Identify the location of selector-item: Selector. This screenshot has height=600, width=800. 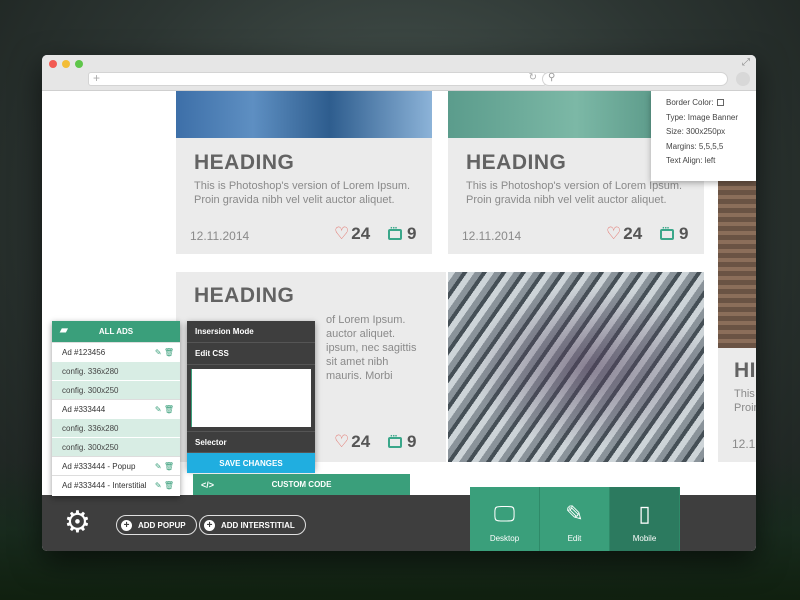
(251, 442).